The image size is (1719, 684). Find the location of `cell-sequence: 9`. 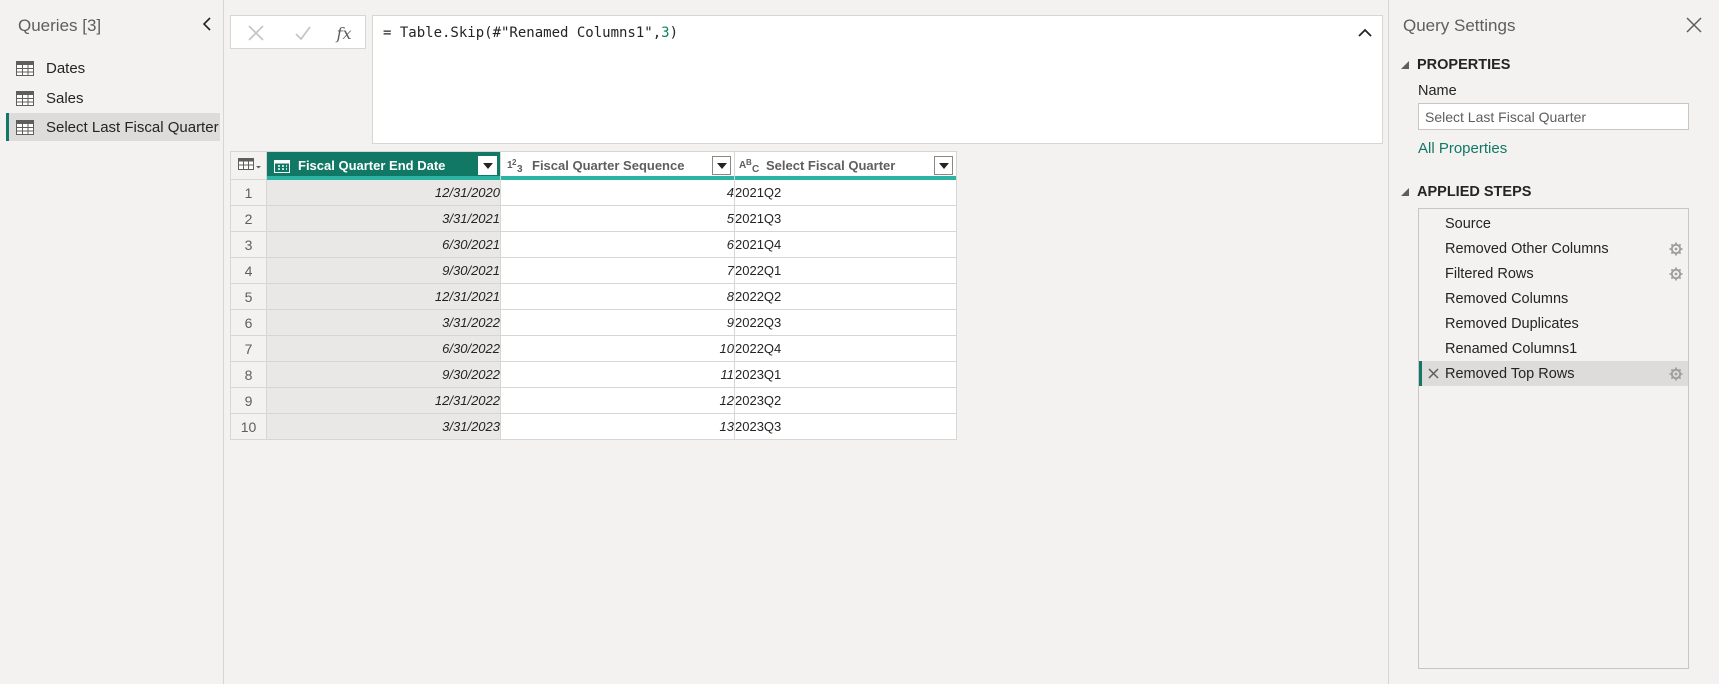

cell-sequence: 9 is located at coordinates (617, 322).